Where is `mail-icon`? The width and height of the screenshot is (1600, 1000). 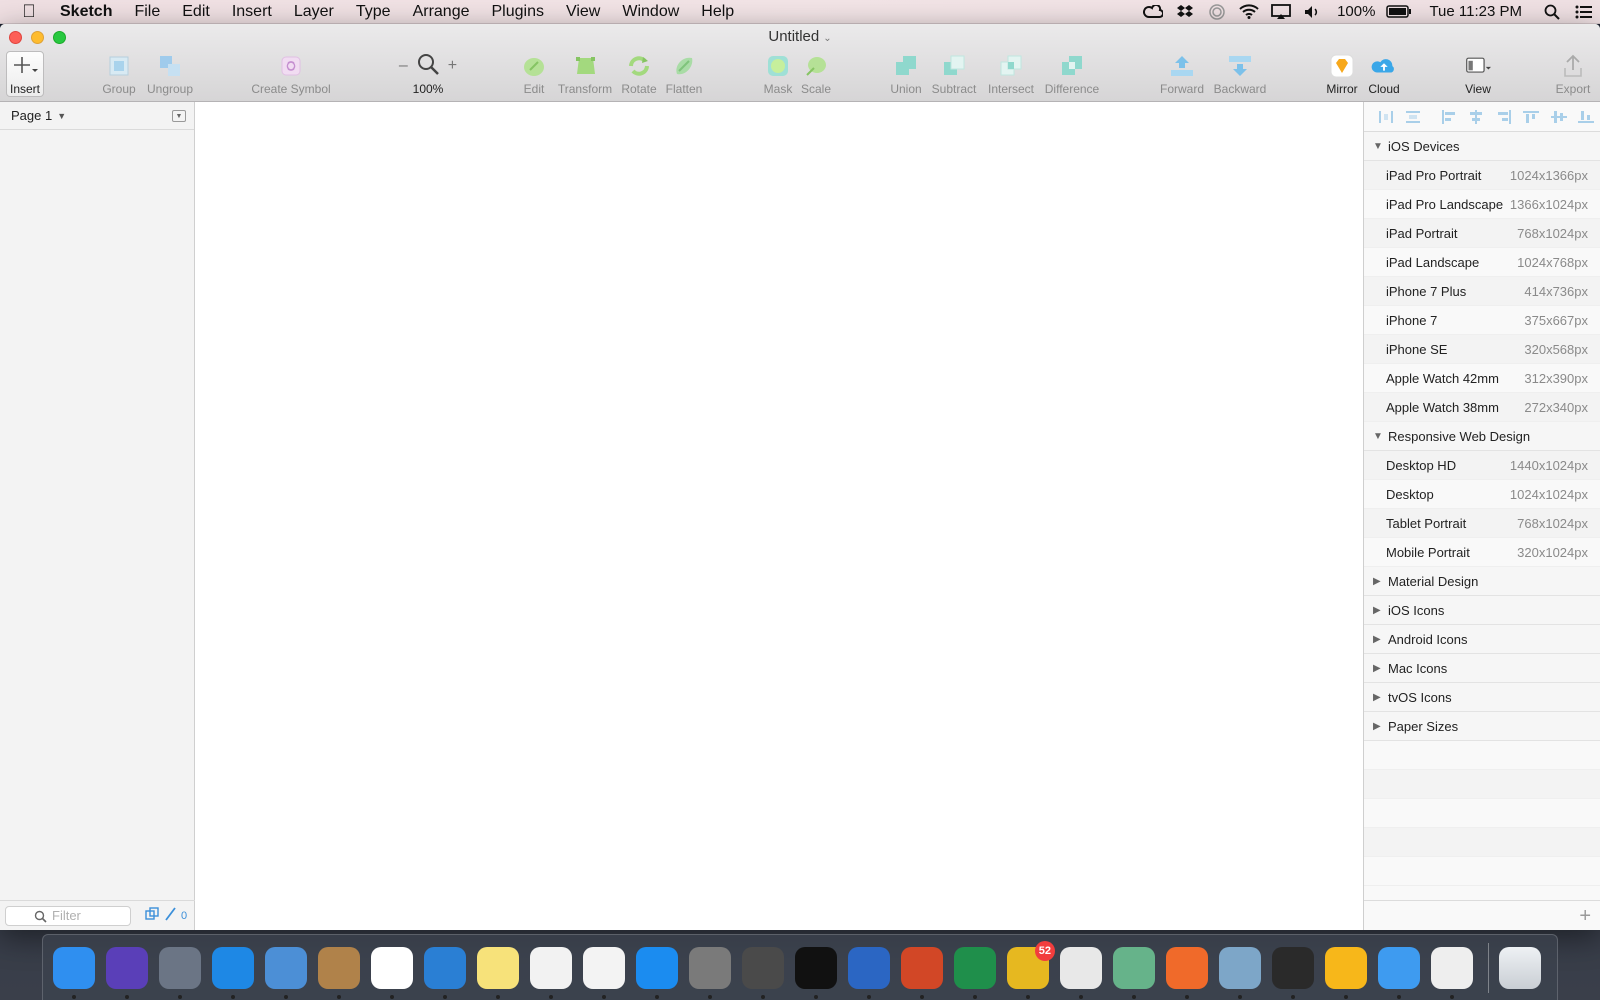
mail-icon is located at coordinates (286, 972).